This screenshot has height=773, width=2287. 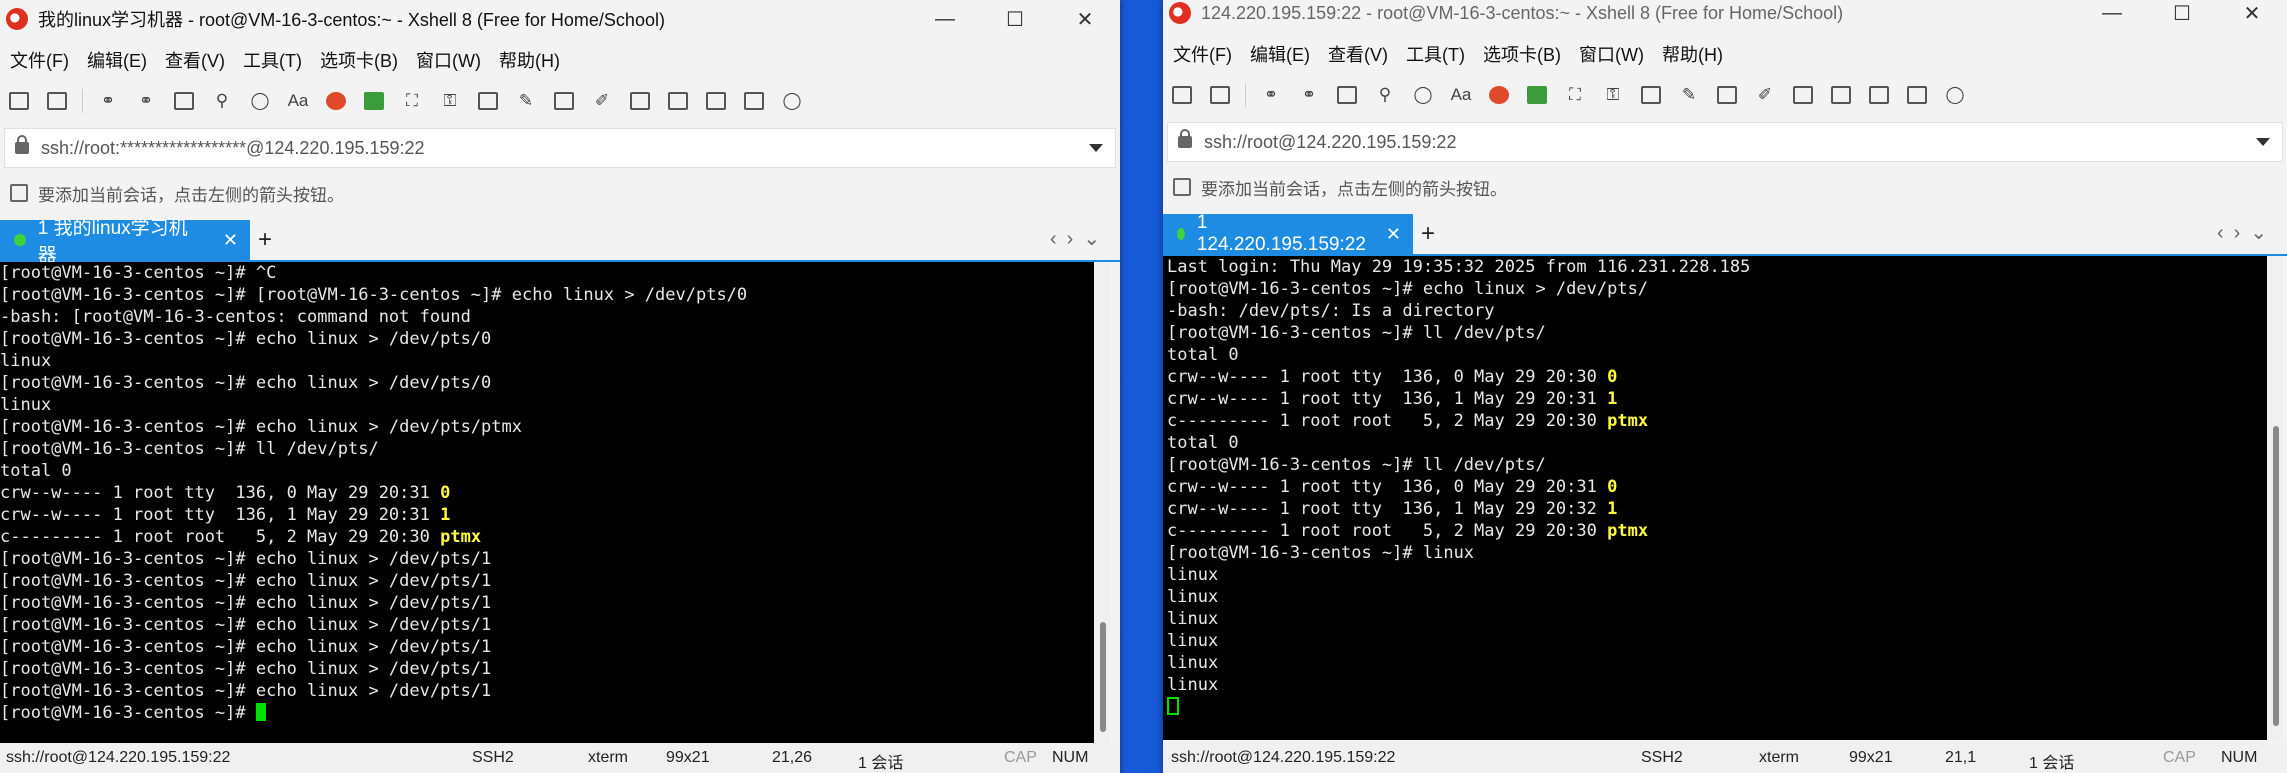 What do you see at coordinates (1612, 487) in the screenshot?
I see `terminal-highlight-text: 0` at bounding box center [1612, 487].